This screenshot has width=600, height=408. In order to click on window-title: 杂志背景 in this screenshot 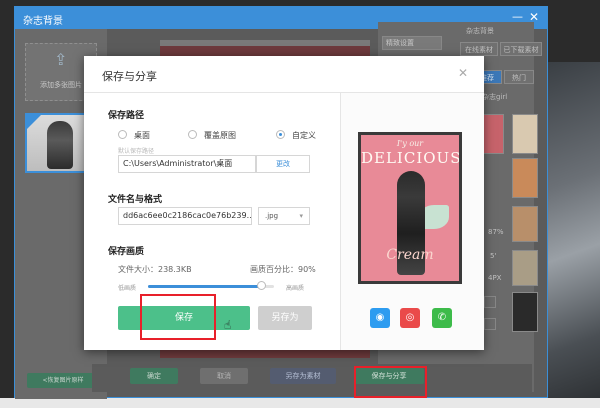, I will do `click(43, 21)`.